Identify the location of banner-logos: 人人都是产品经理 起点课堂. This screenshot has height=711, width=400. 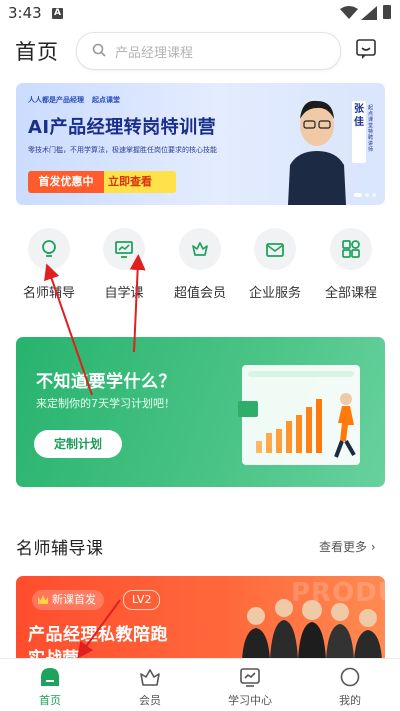
(74, 100).